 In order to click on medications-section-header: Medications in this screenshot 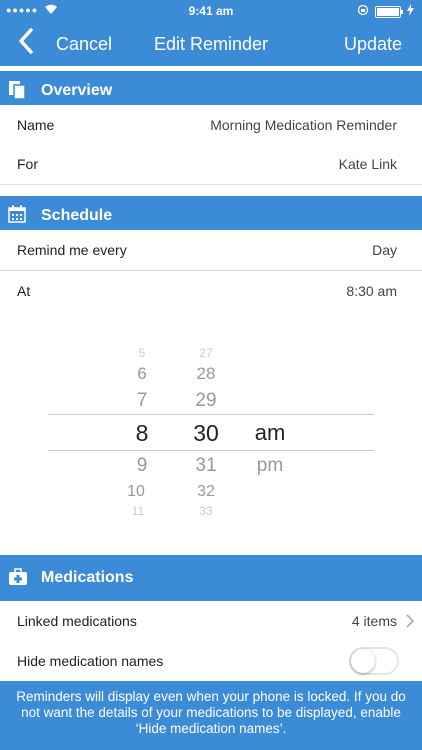, I will do `click(211, 578)`.